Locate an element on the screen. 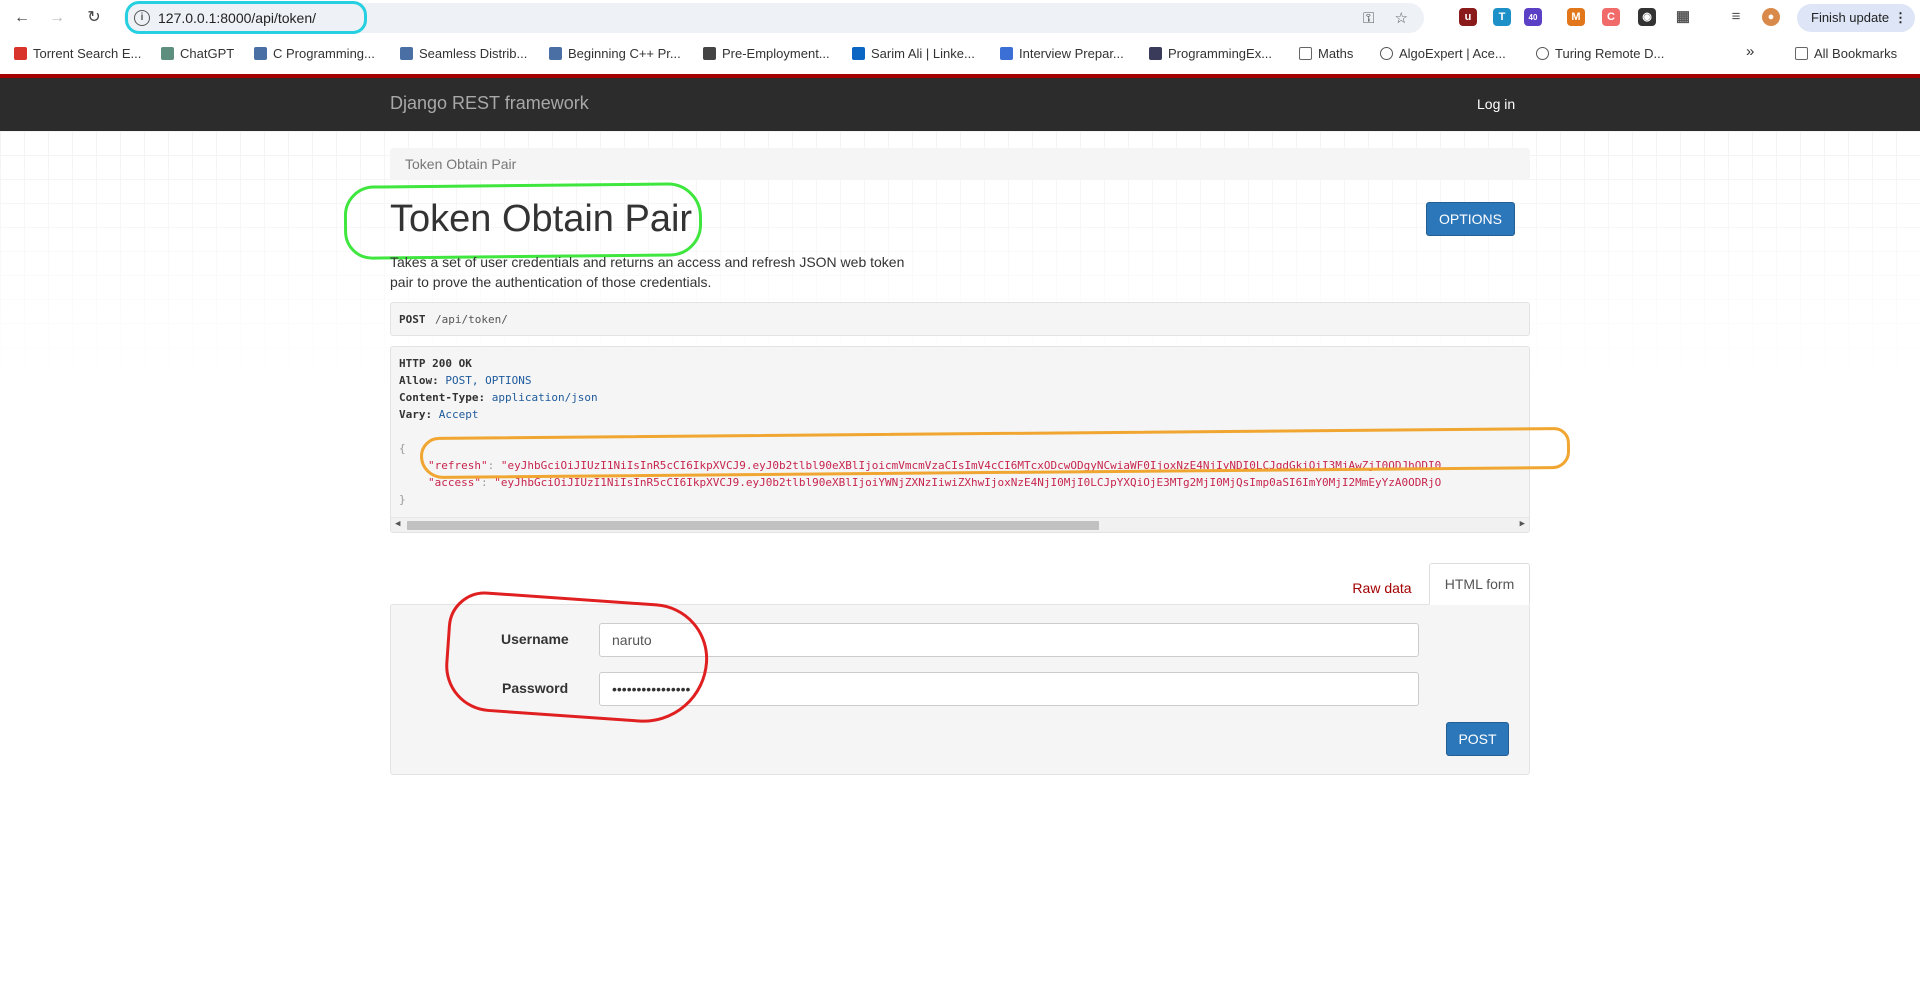  bookmark-label: Maths is located at coordinates (1336, 53).